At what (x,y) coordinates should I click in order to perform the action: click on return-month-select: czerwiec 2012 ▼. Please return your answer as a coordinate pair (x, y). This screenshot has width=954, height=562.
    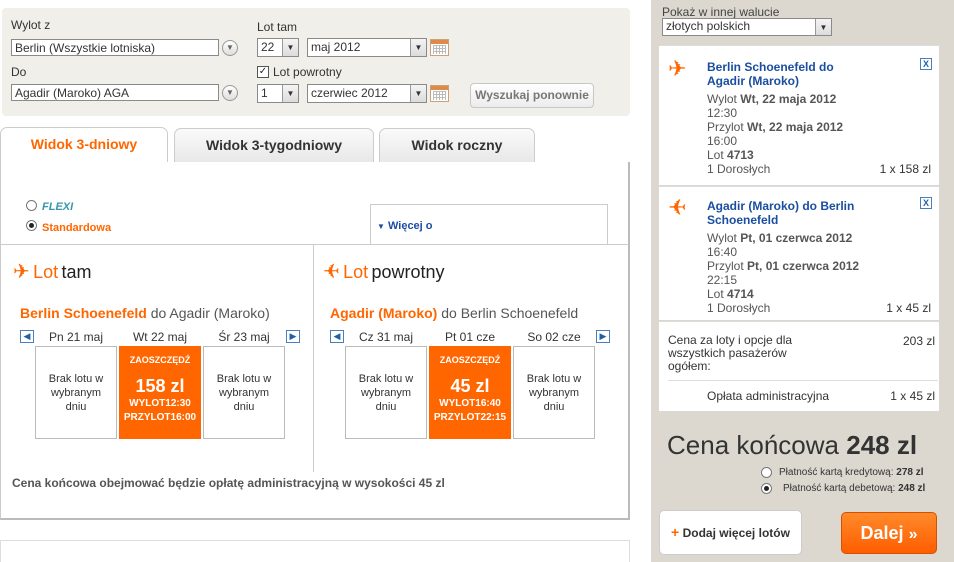
    Looking at the image, I should click on (367, 93).